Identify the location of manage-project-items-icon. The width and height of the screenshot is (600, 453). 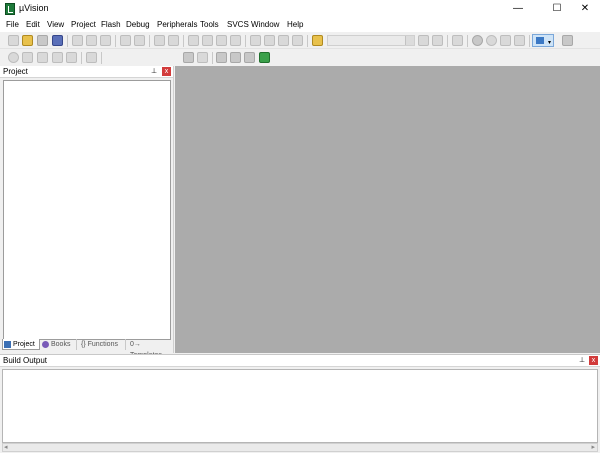
(235, 57).